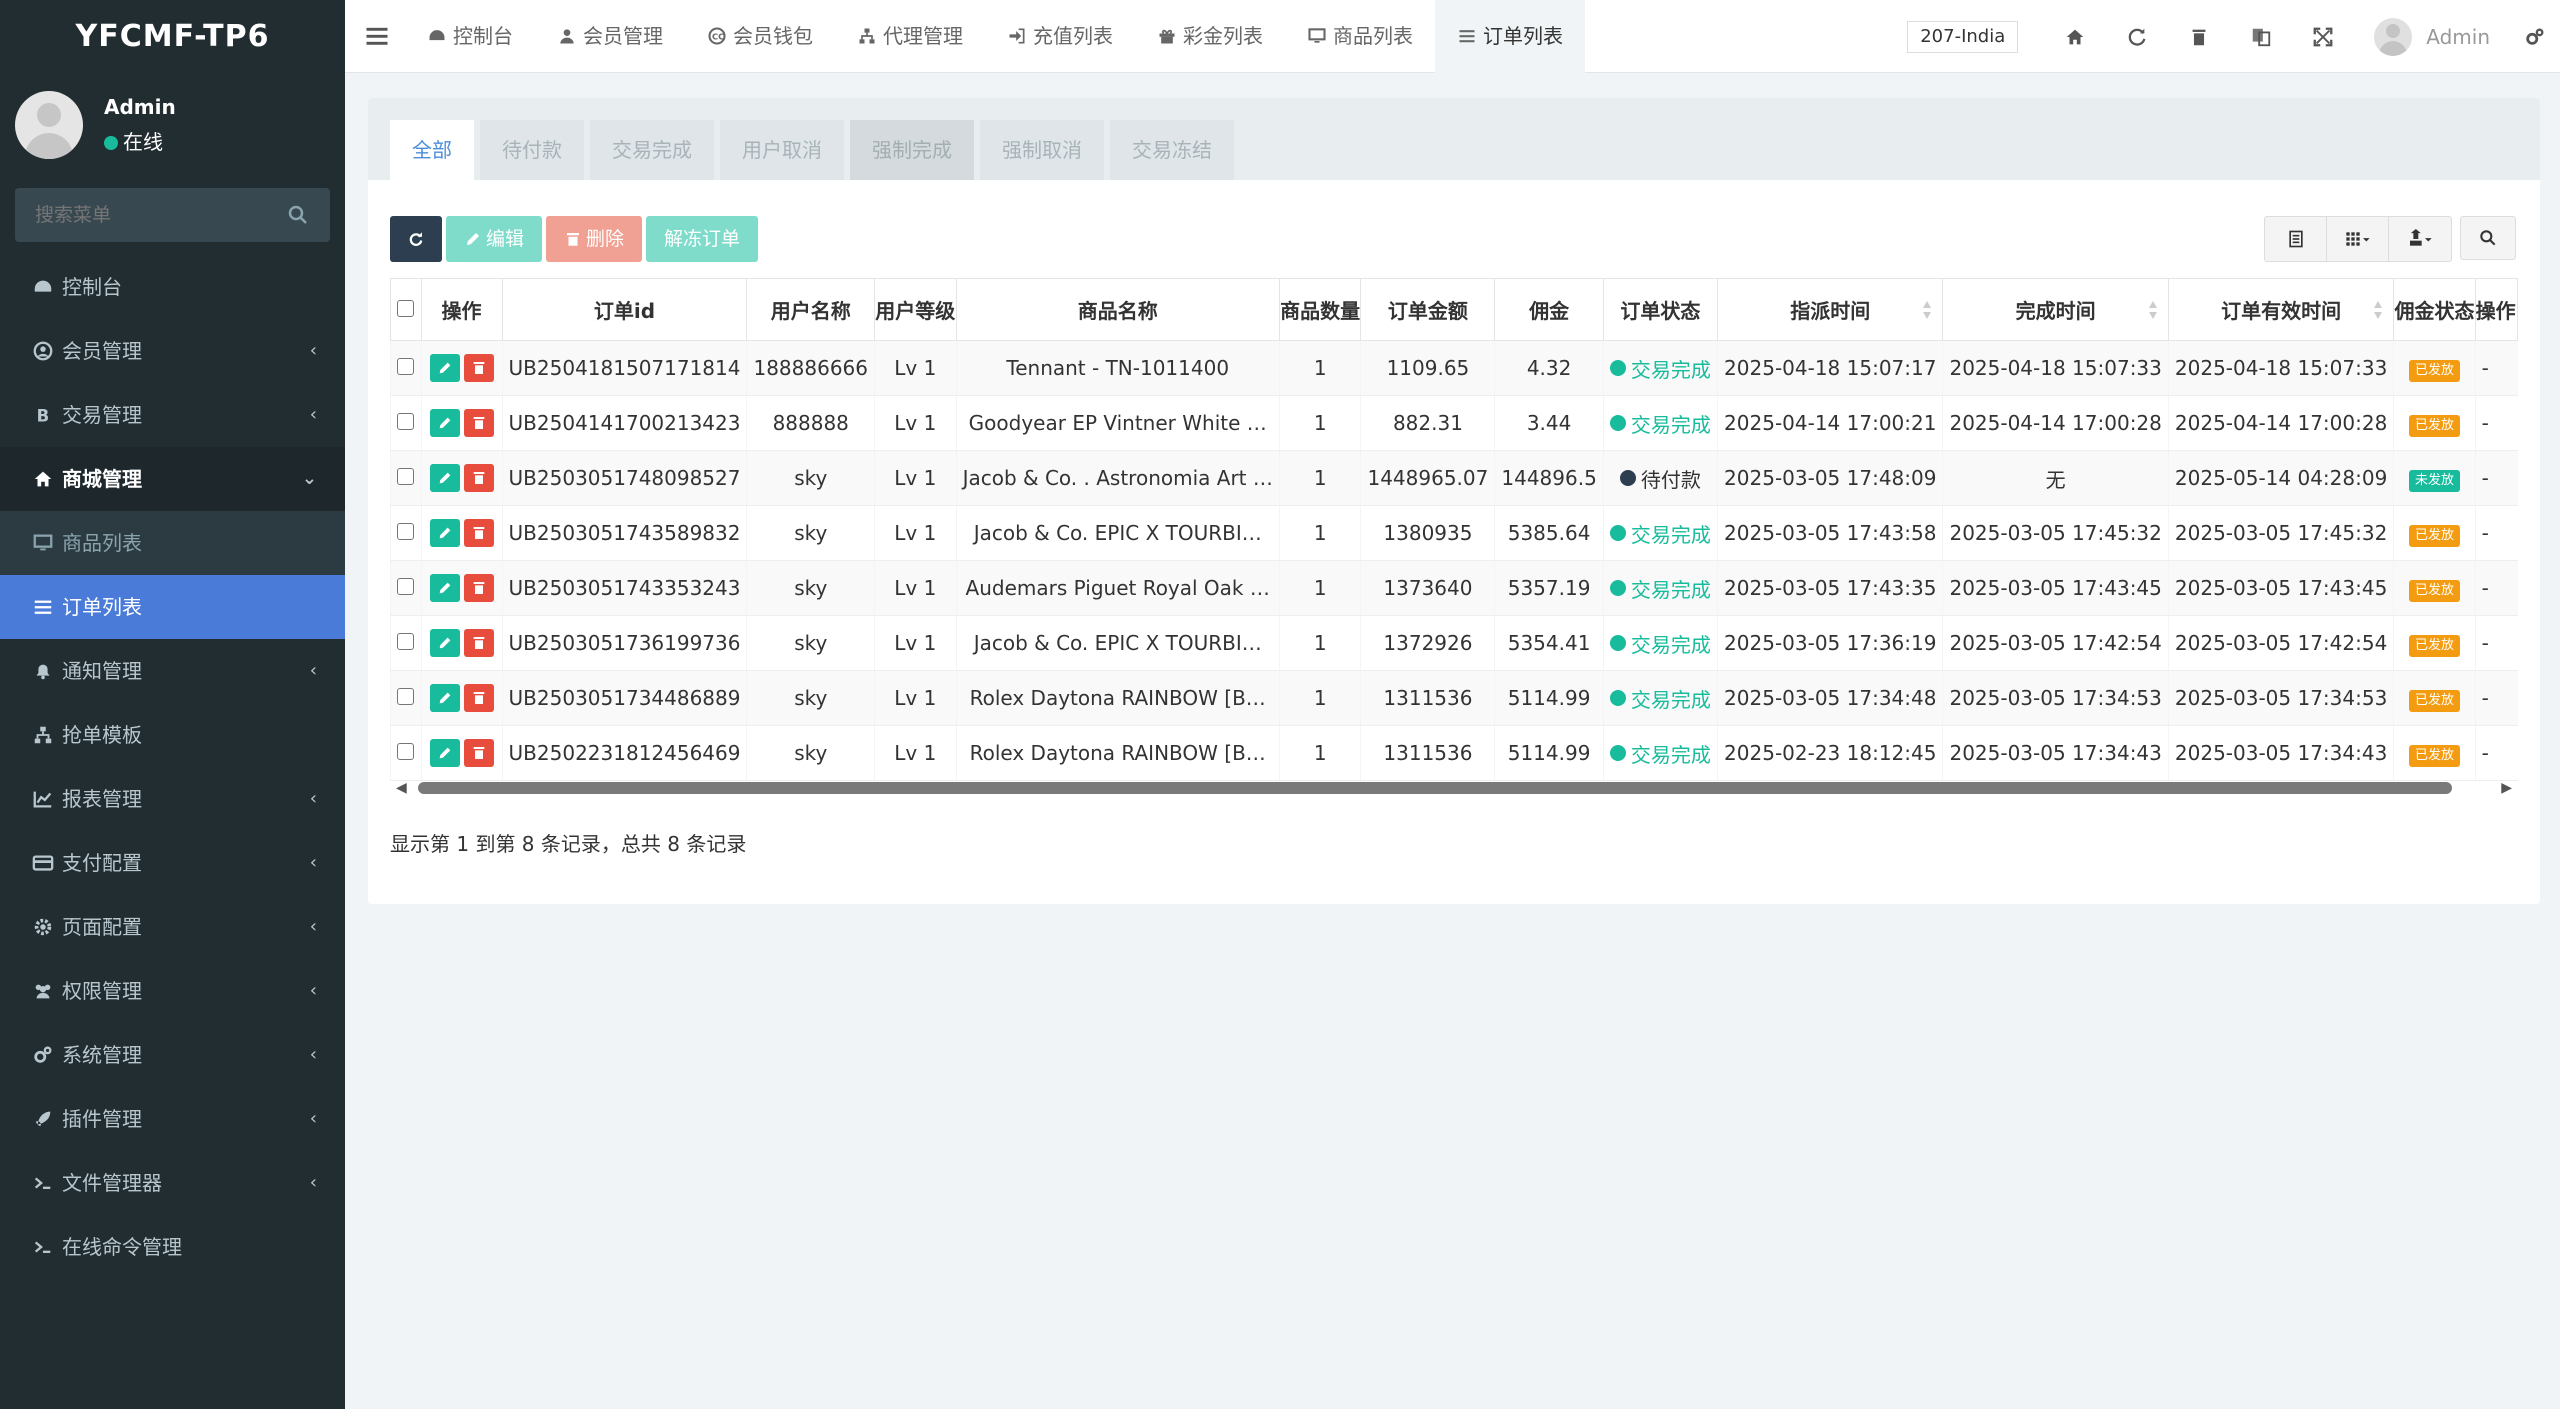 This screenshot has width=2560, height=1409. What do you see at coordinates (2420, 239) in the screenshot?
I see `export-dropdown` at bounding box center [2420, 239].